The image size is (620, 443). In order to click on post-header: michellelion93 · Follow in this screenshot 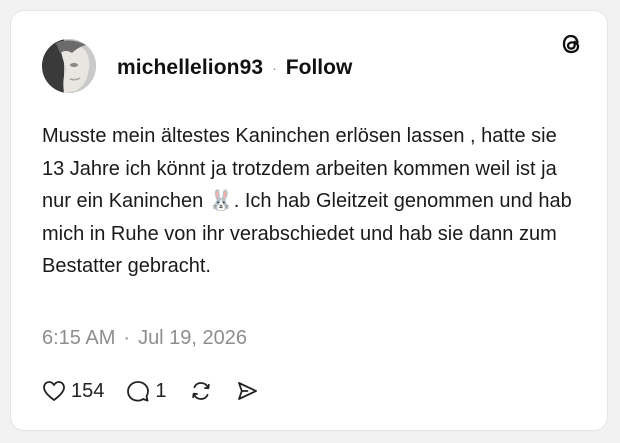, I will do `click(234, 68)`.